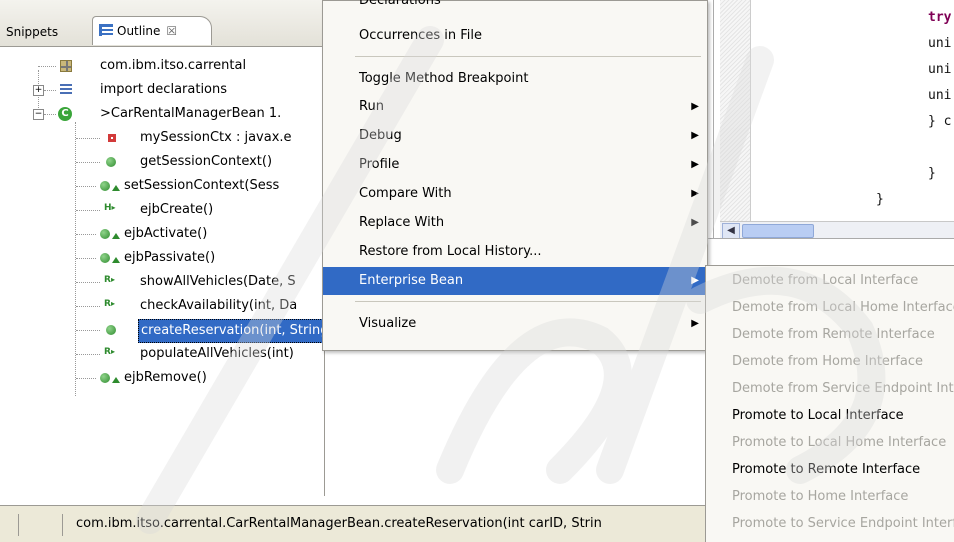 The width and height of the screenshot is (954, 542). I want to click on menu-item-declarations: Declarations, so click(515, 7).